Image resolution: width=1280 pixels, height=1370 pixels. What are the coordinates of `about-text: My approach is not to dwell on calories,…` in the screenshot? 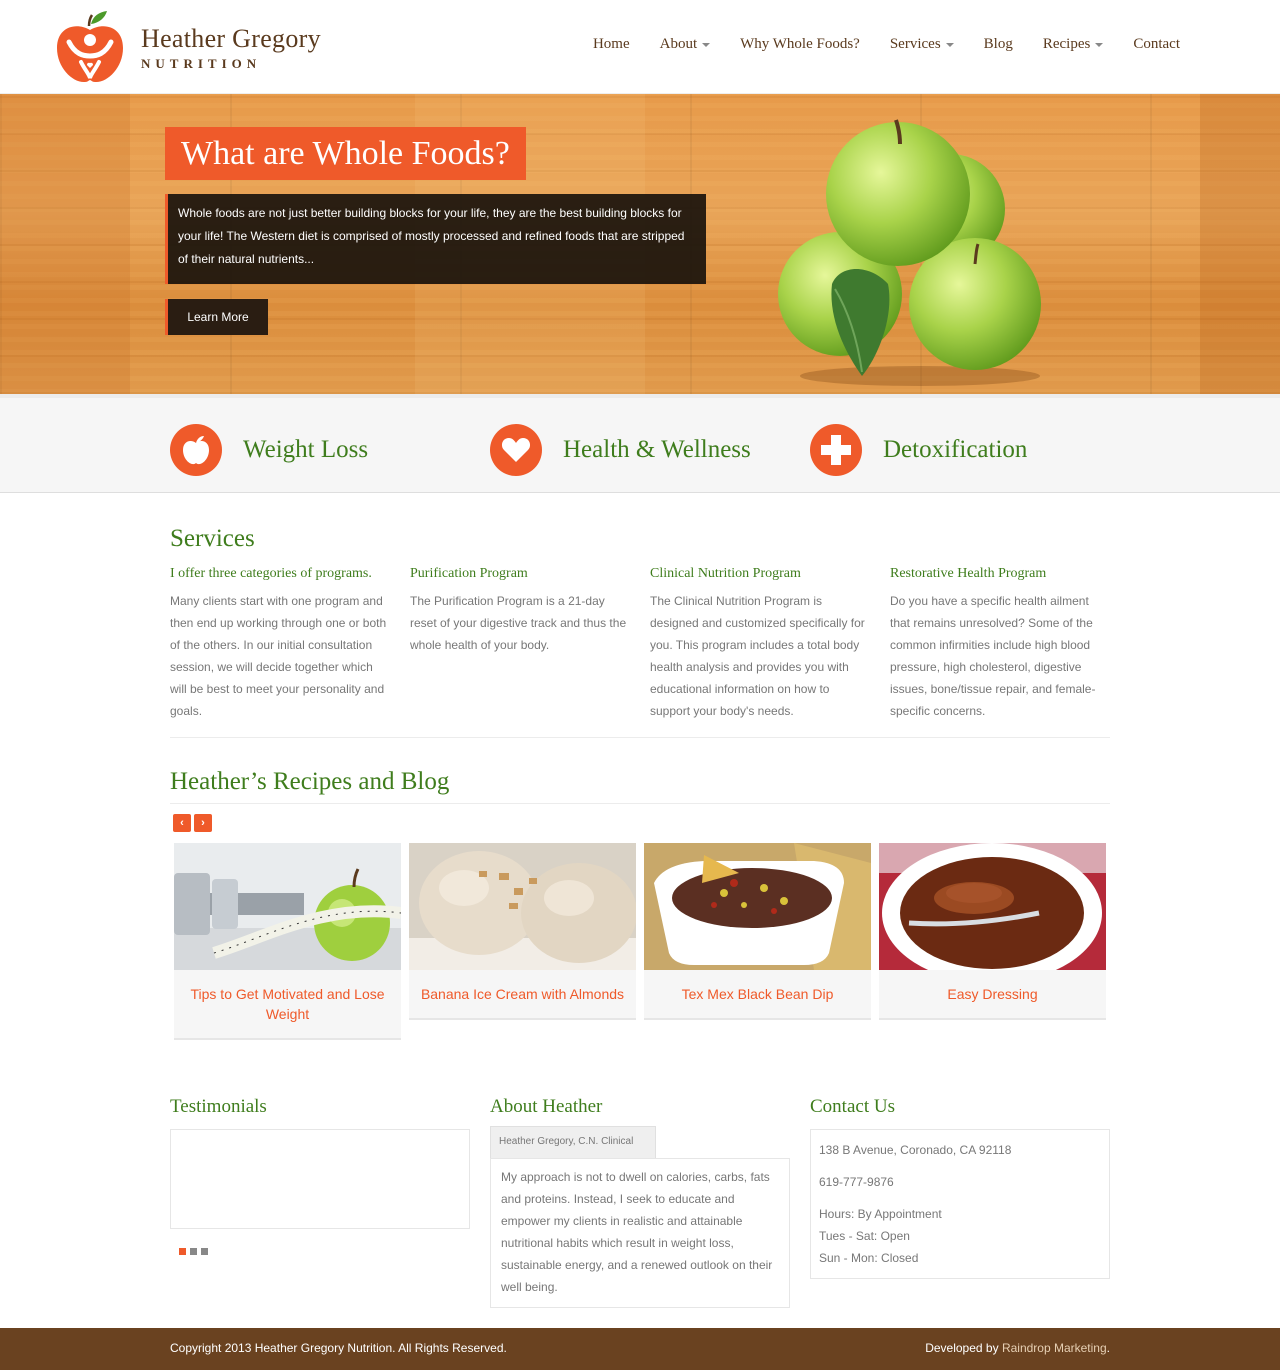 It's located at (640, 1233).